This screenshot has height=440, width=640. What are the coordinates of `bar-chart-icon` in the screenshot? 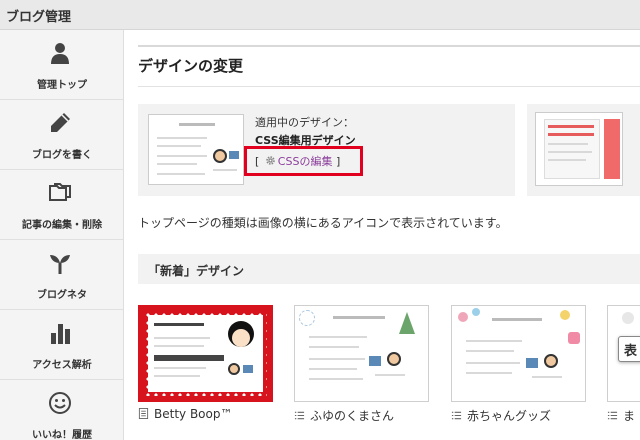 It's located at (60, 334).